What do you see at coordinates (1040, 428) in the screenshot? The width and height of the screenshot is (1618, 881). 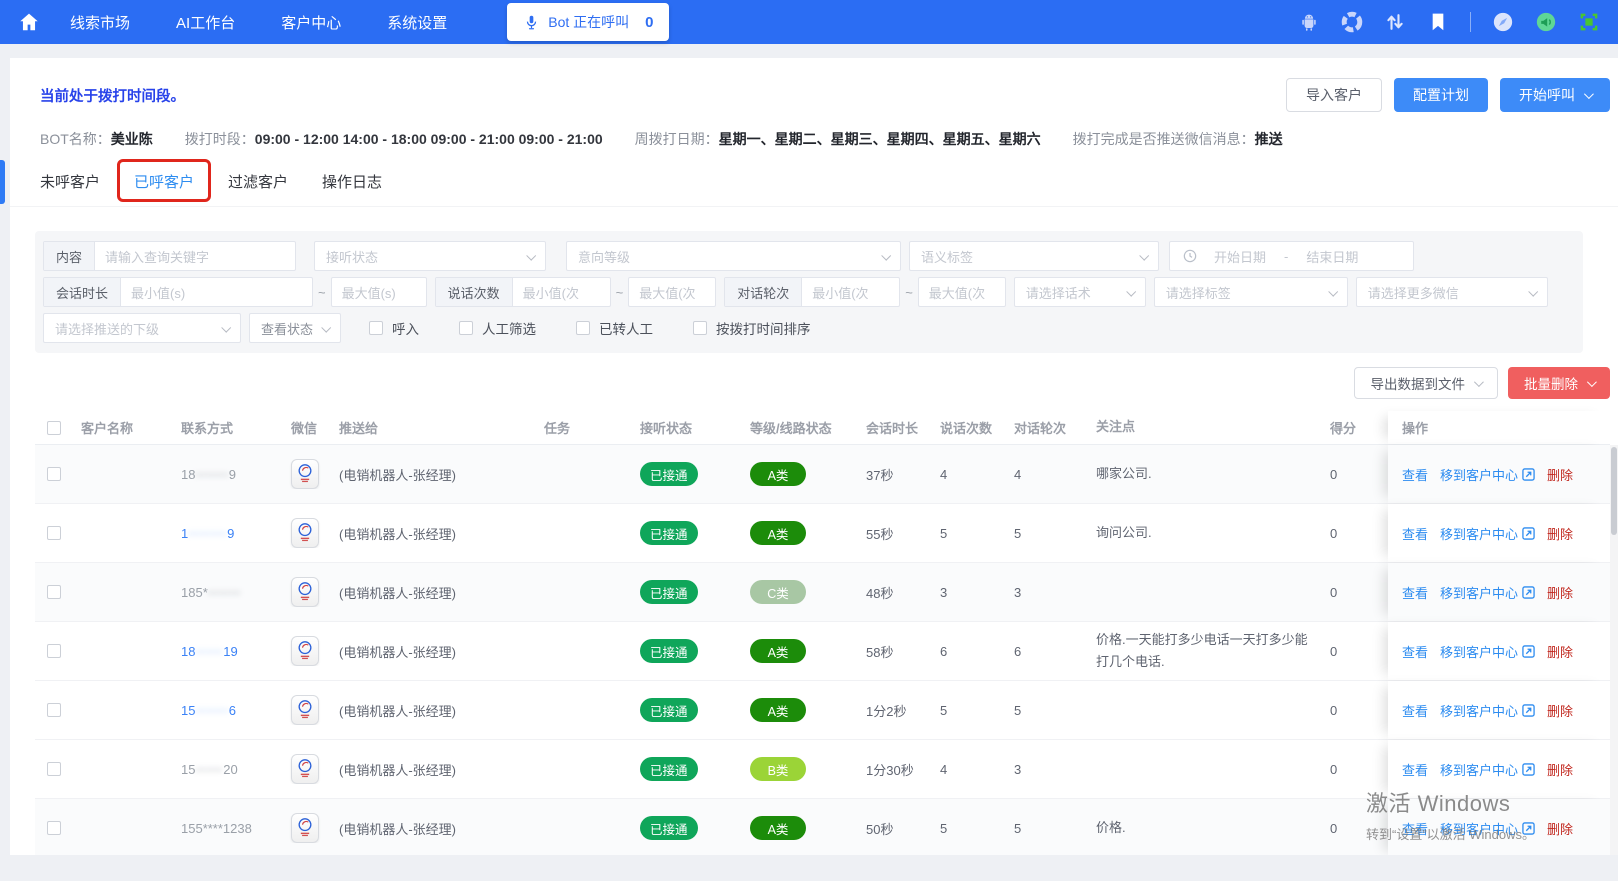 I see `col-dialog-rounds: 对话轮次` at bounding box center [1040, 428].